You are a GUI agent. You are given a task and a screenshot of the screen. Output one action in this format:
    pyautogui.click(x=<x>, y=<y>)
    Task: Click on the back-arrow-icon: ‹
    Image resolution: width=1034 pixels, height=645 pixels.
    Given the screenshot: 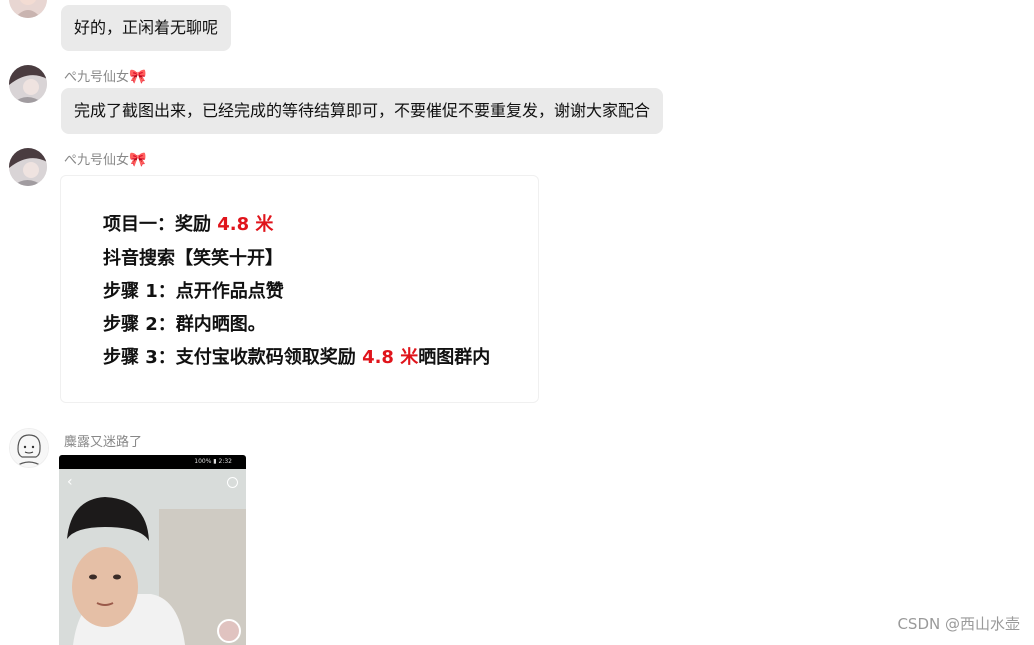 What is the action you would take?
    pyautogui.click(x=70, y=482)
    